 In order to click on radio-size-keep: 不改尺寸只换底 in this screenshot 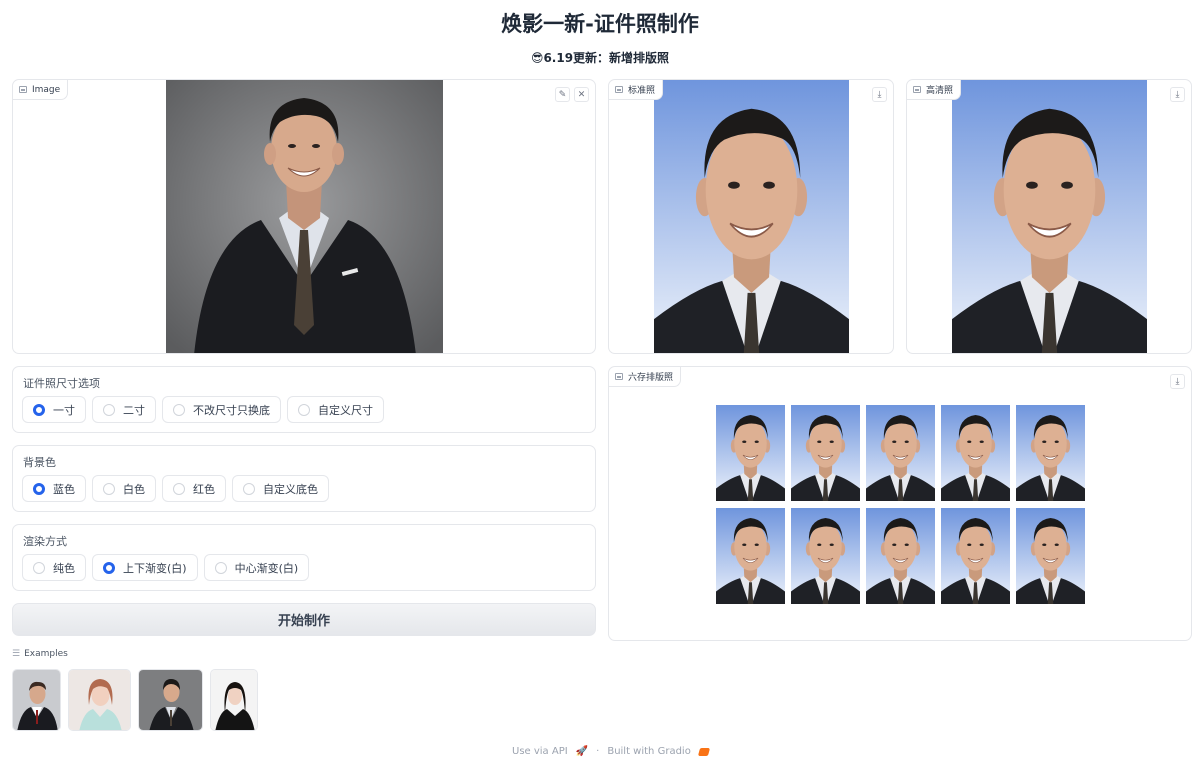, I will do `click(221, 409)`.